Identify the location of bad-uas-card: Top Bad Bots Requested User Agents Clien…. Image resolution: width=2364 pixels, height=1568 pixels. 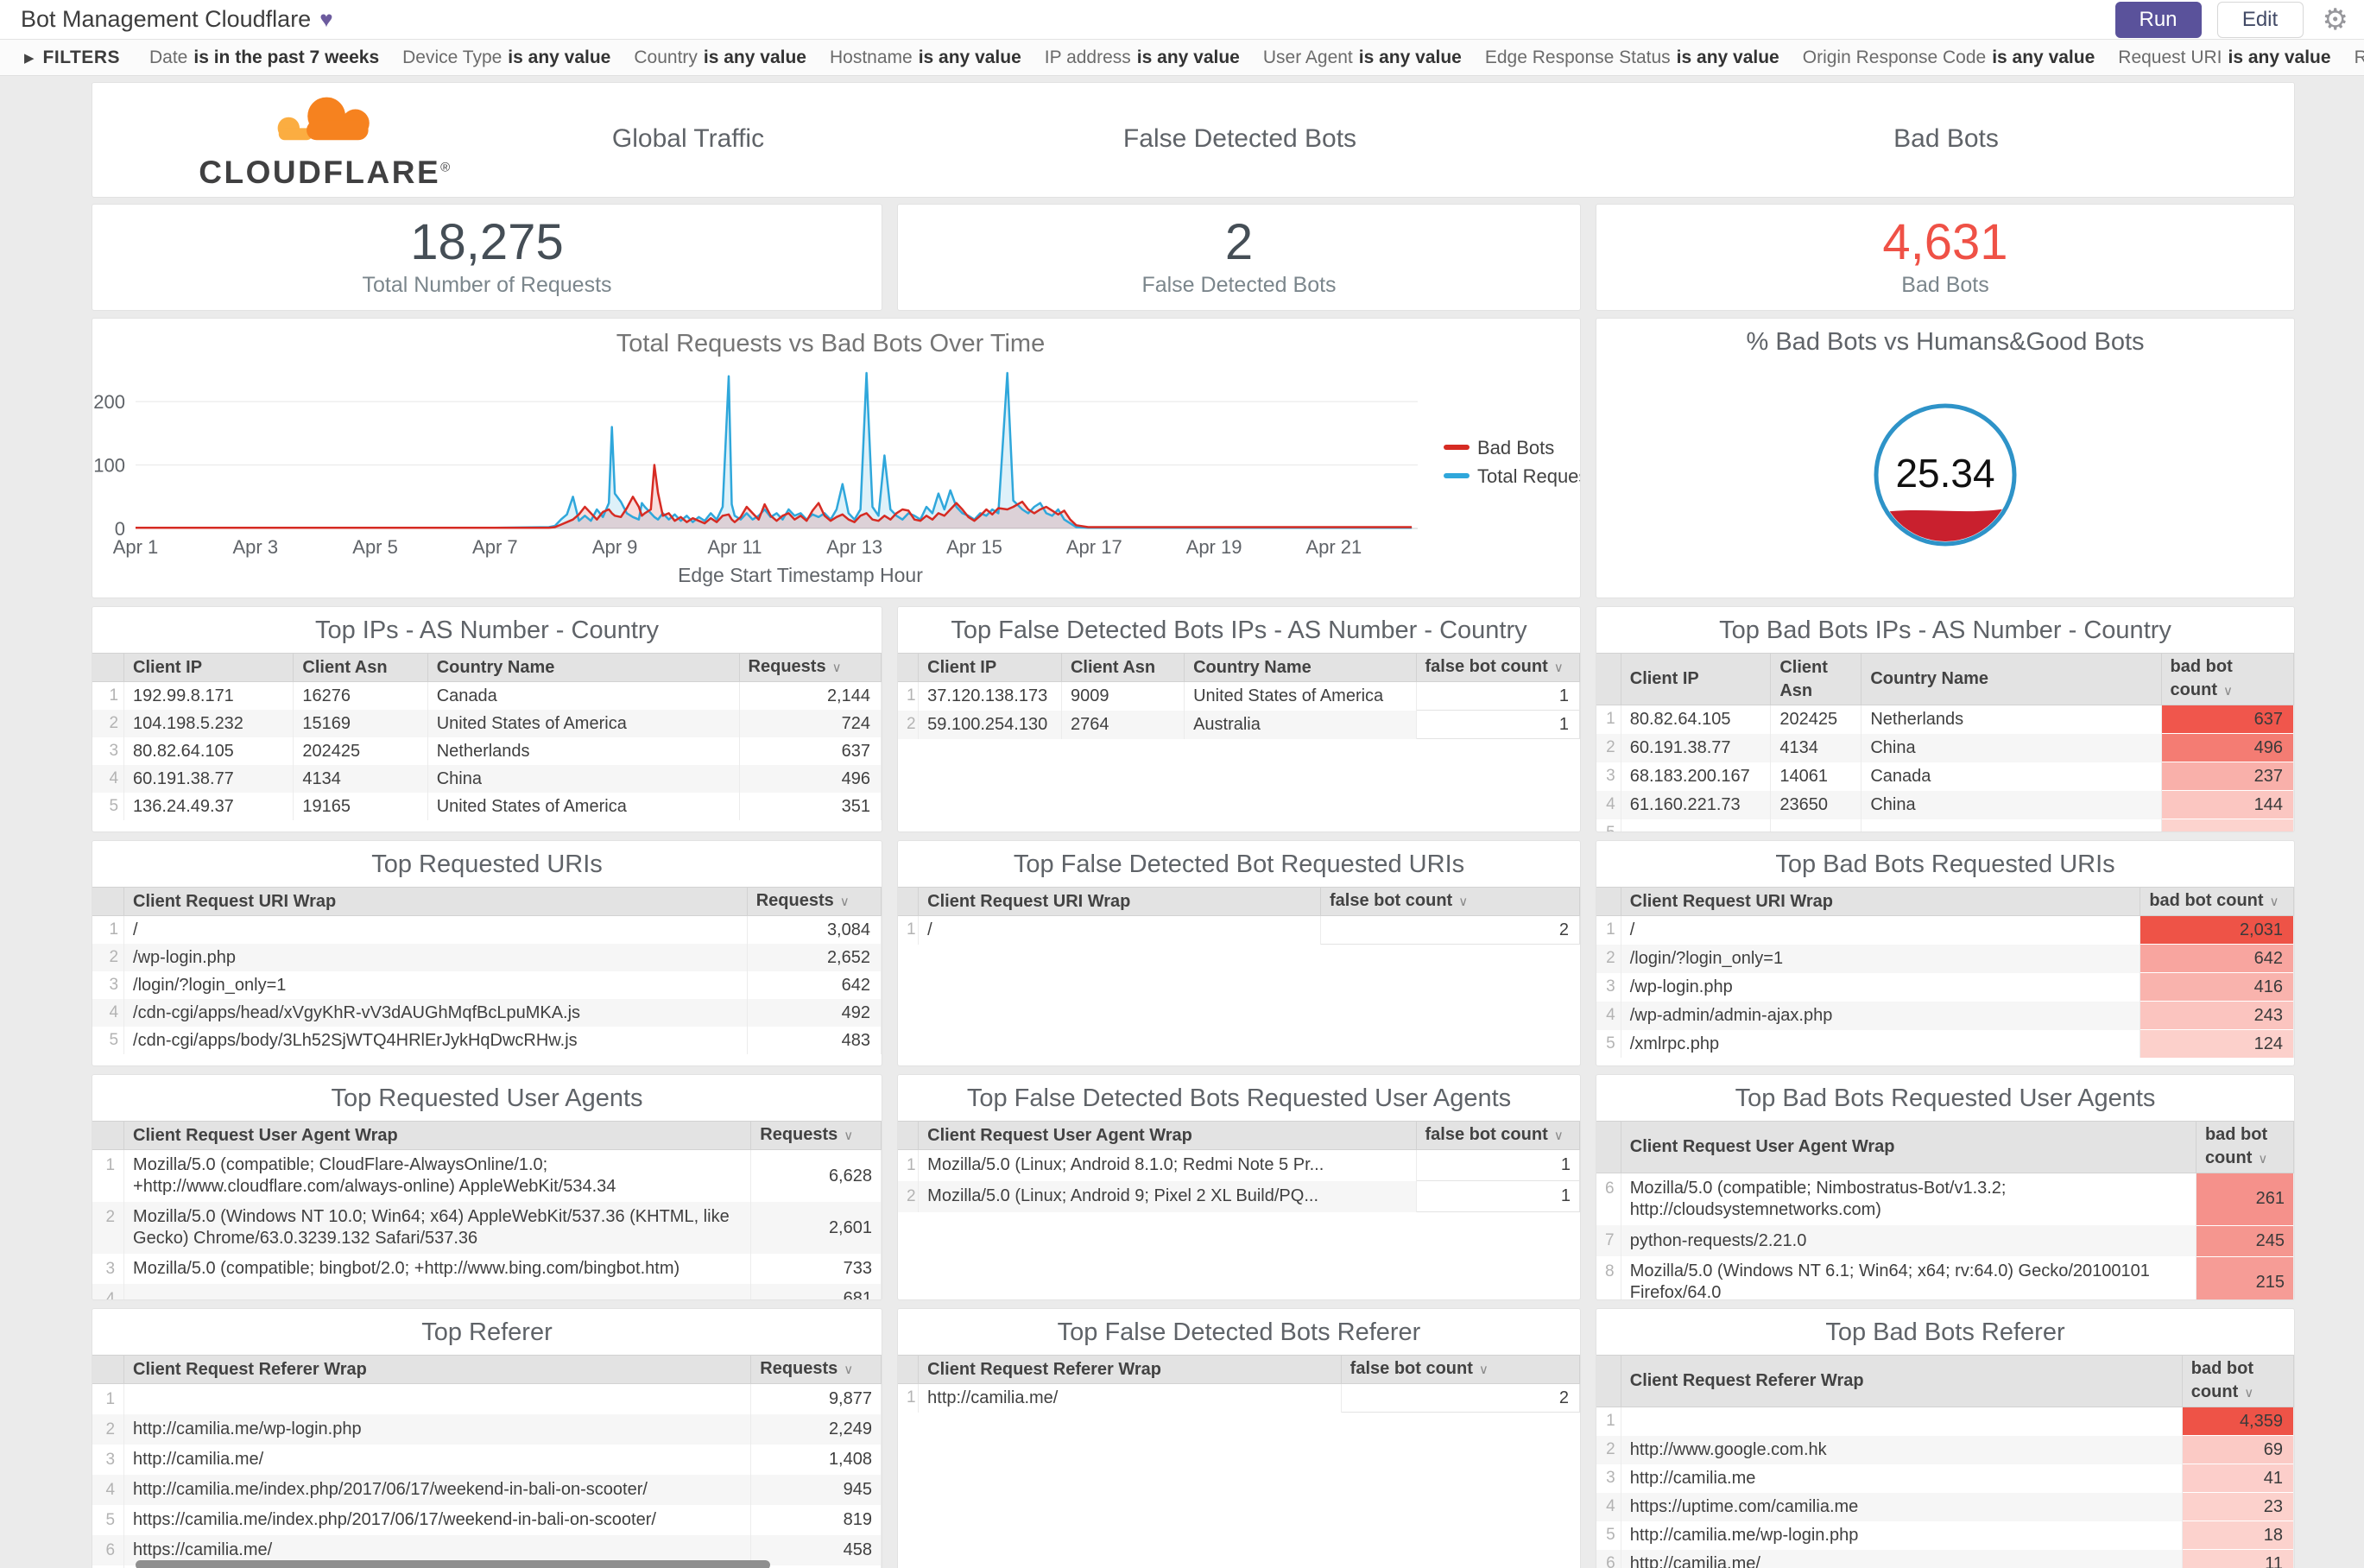
(1945, 1187).